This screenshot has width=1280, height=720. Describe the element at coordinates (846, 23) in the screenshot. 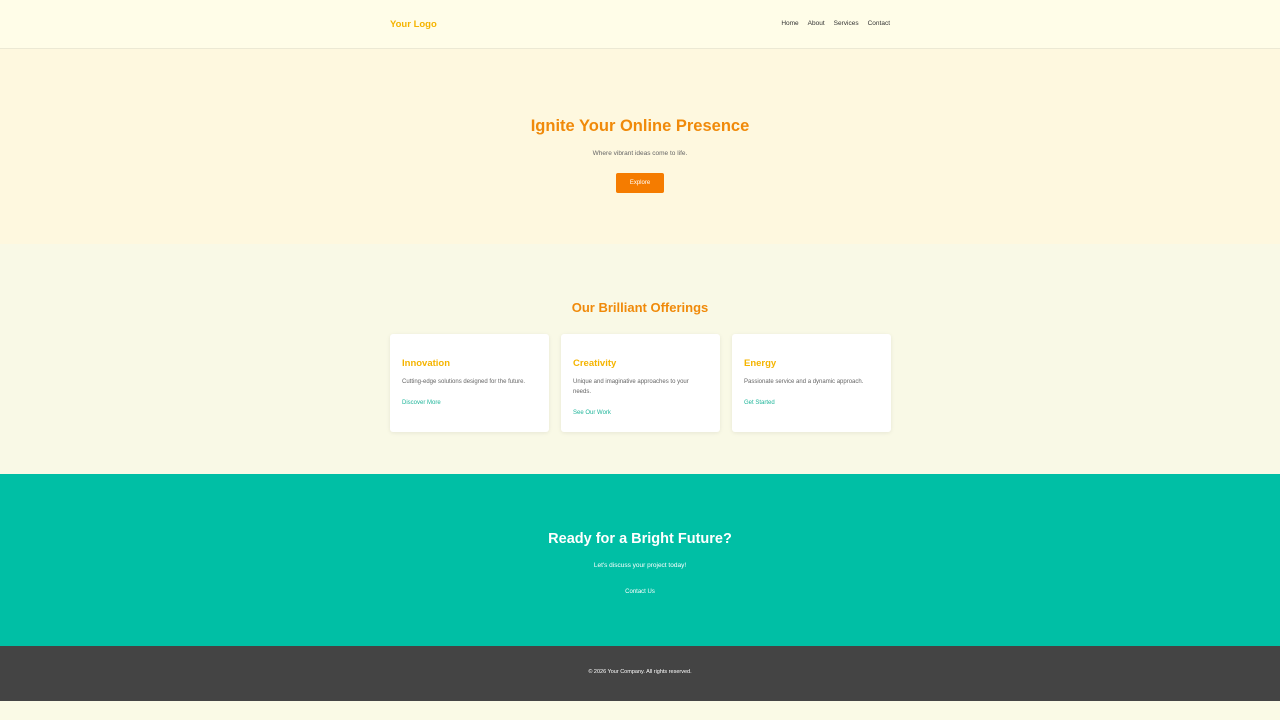

I see `nav-link-services: Services` at that location.